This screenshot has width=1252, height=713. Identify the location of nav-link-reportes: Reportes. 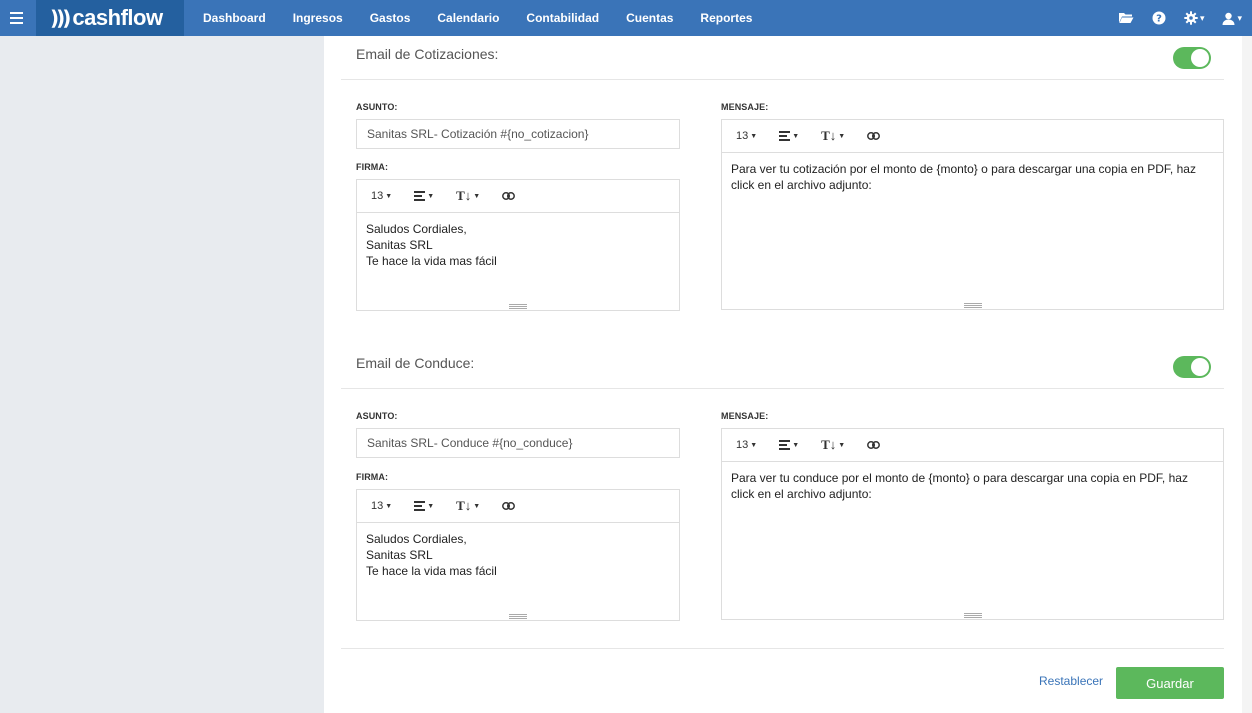
(726, 18).